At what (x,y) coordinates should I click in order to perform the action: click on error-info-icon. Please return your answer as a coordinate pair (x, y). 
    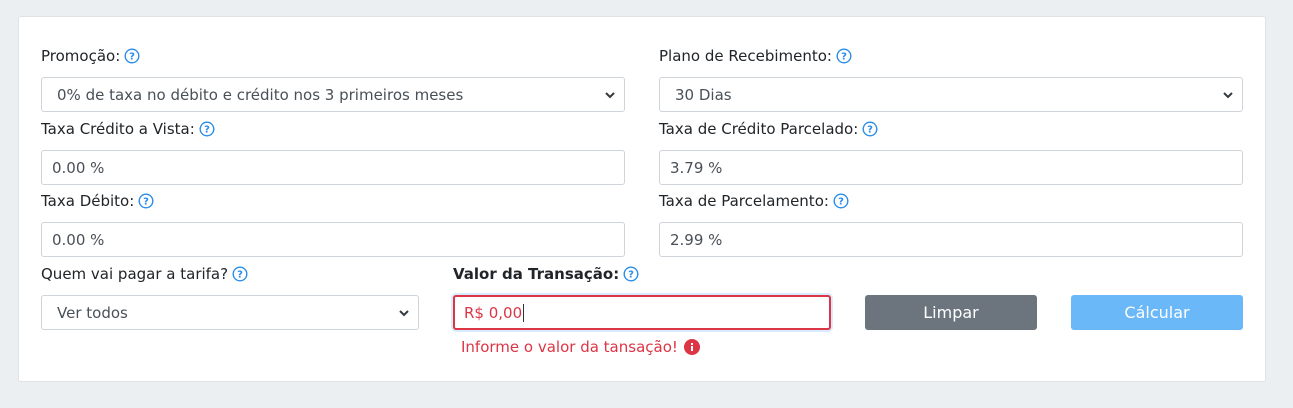
    Looking at the image, I should click on (691, 347).